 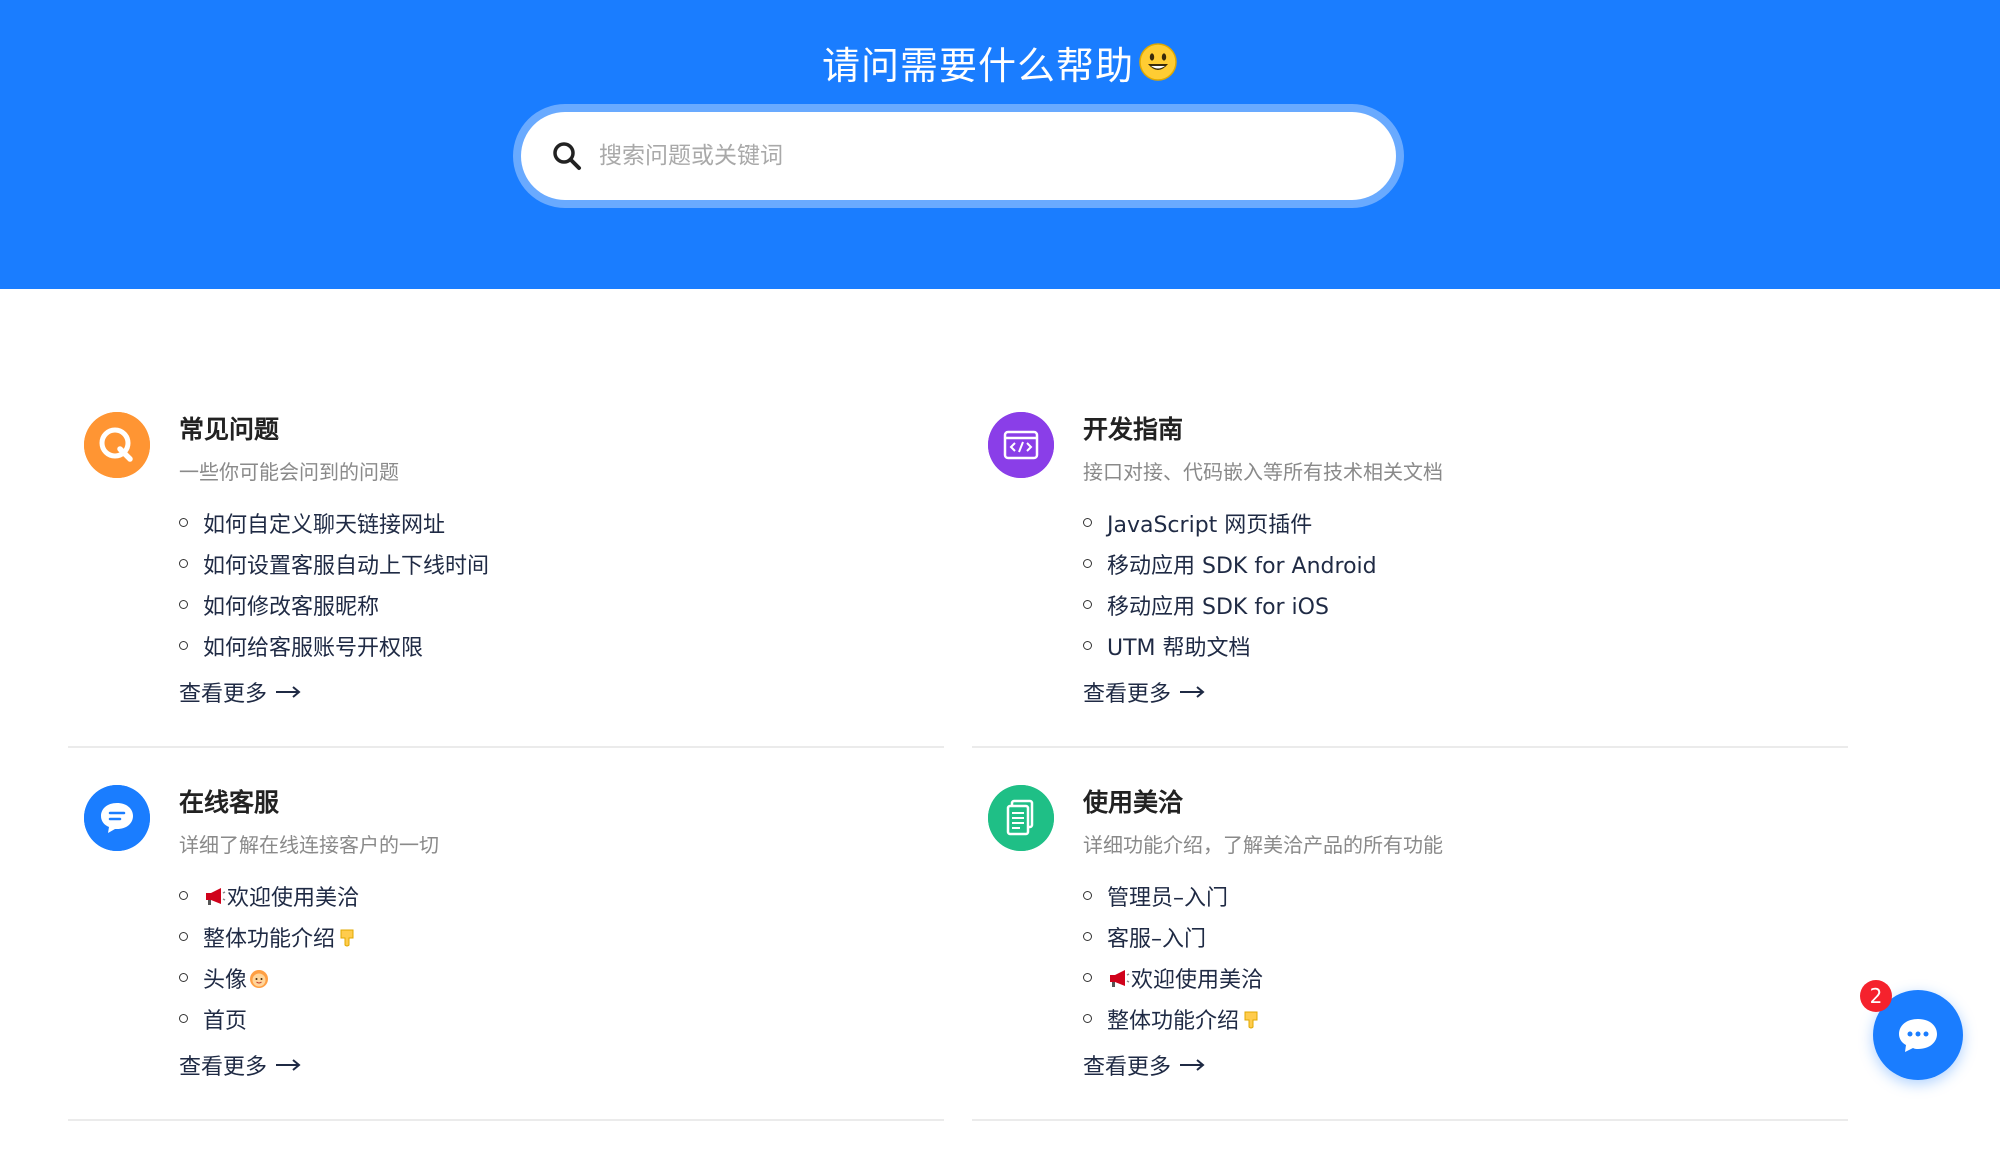 I want to click on article-link: 客服–入门, so click(x=1173, y=936).